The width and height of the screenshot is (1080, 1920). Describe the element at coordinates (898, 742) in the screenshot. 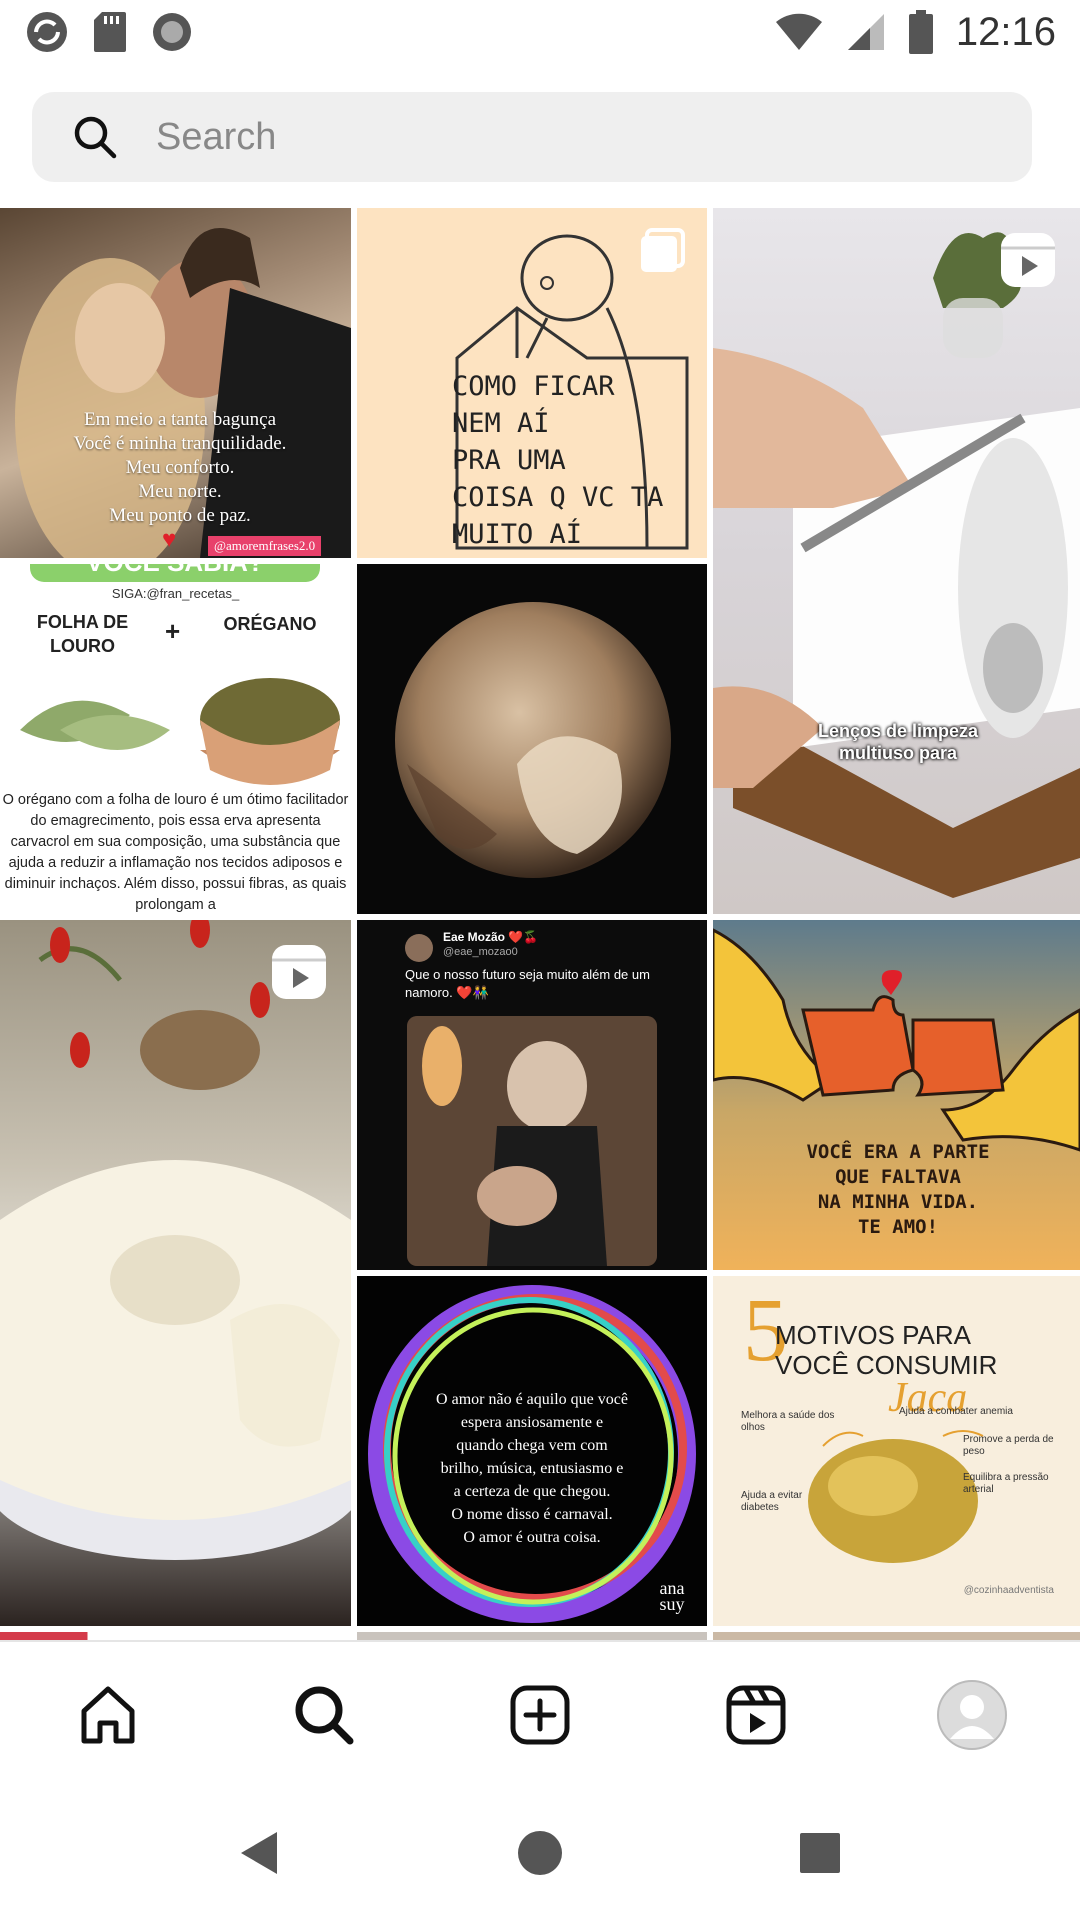

I see `paper-towel-caption: Lenços de limpeza multiuso para` at that location.